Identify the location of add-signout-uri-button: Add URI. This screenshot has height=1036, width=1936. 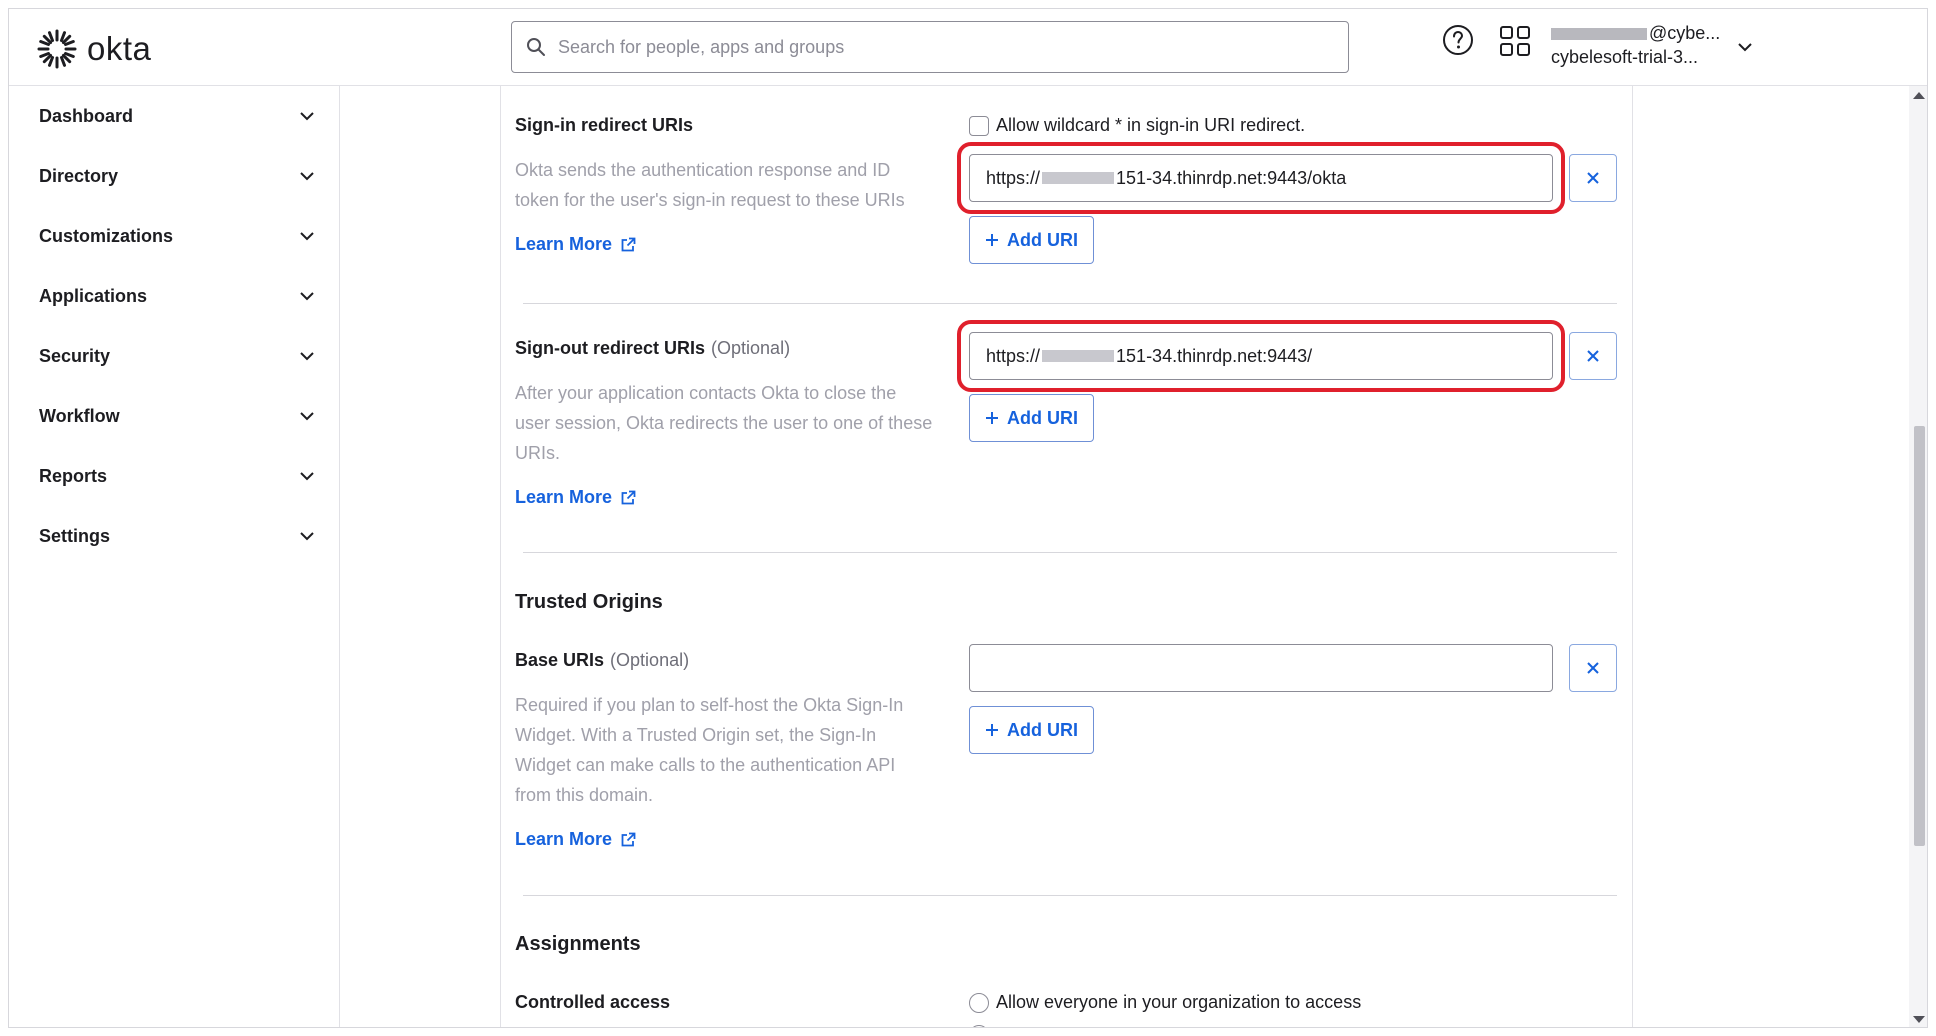
(1031, 418).